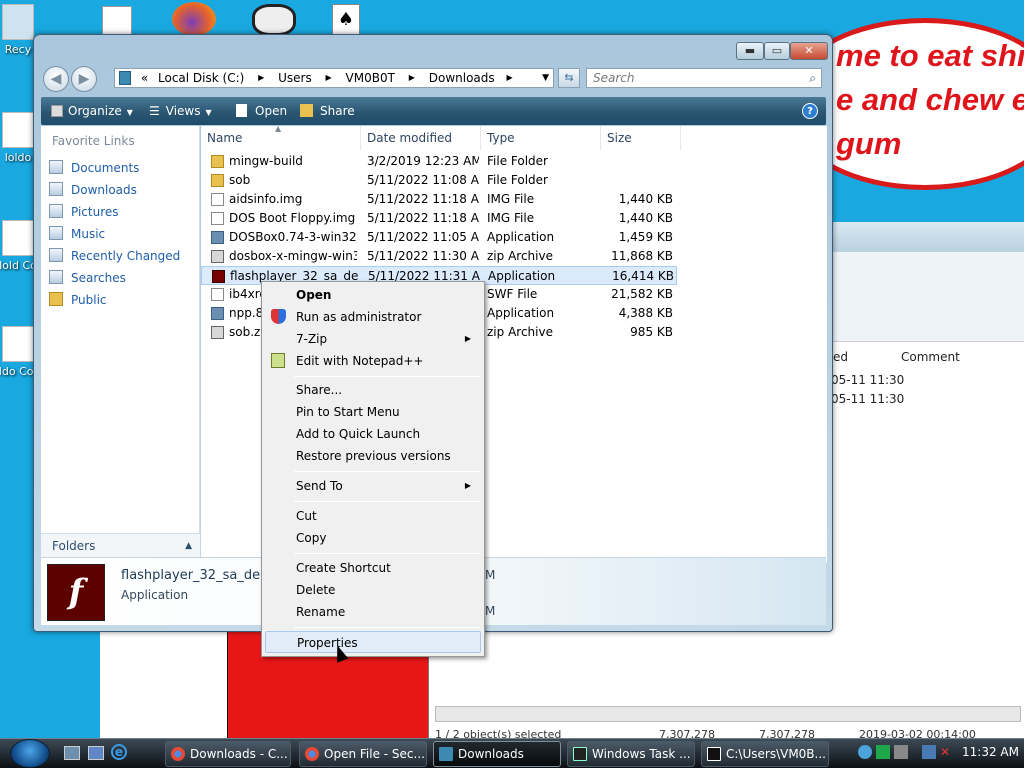 The image size is (1024, 768). Describe the element at coordinates (373, 568) in the screenshot. I see `menu-item-create-shortcut: Create Shortcut` at that location.